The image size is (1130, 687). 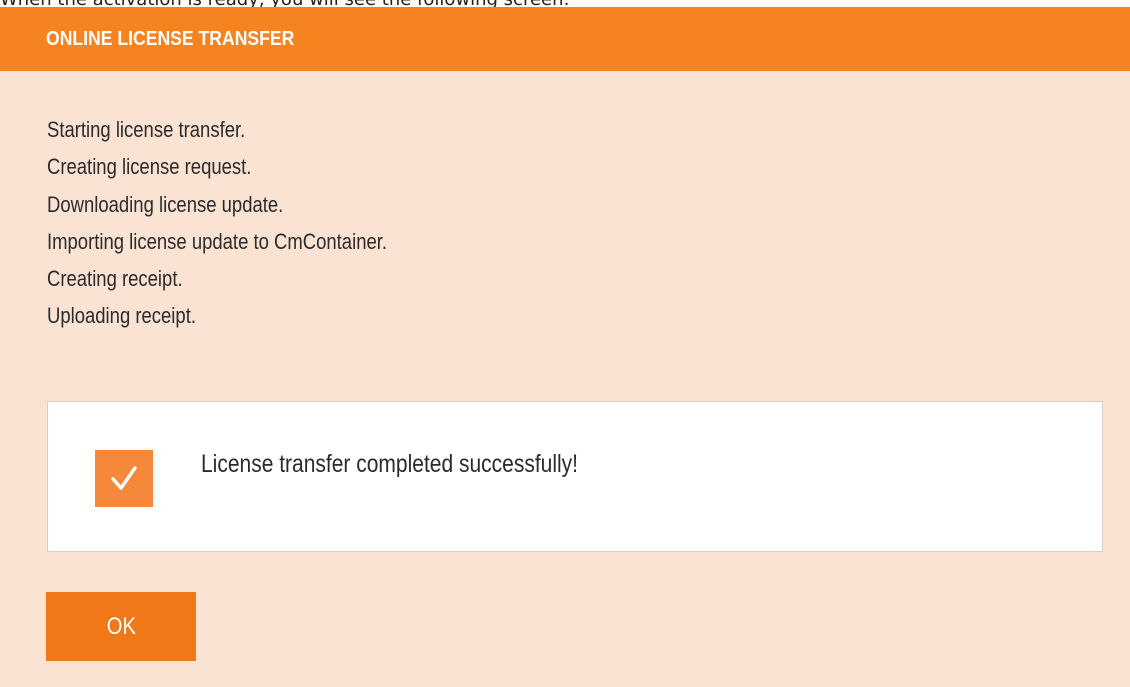 What do you see at coordinates (217, 241) in the screenshot?
I see `log-line: Importing license update to CmContainer.` at bounding box center [217, 241].